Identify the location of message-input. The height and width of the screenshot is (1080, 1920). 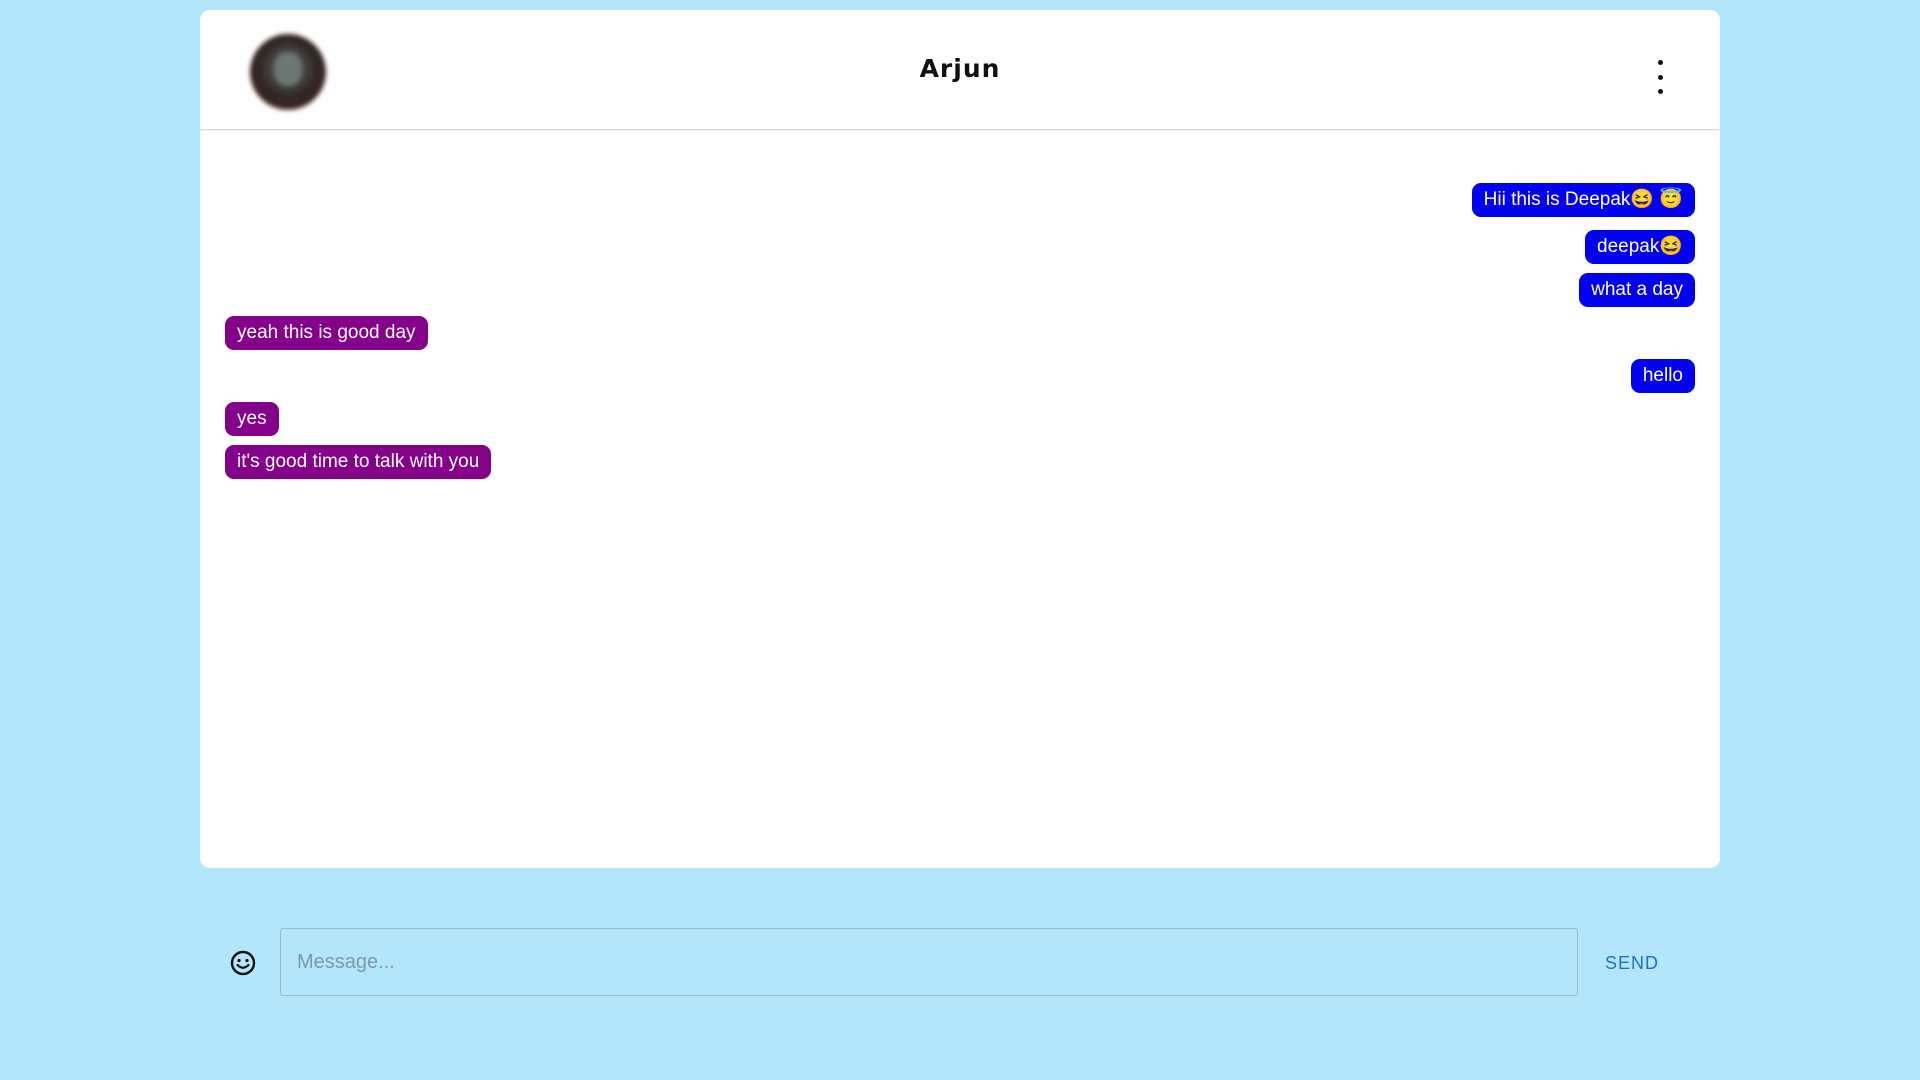
(929, 962).